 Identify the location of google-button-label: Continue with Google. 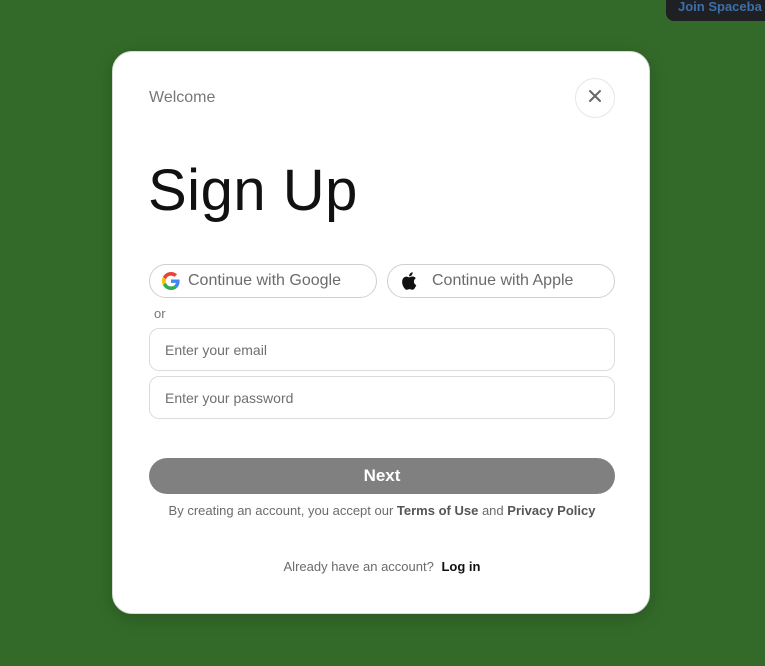
(264, 280).